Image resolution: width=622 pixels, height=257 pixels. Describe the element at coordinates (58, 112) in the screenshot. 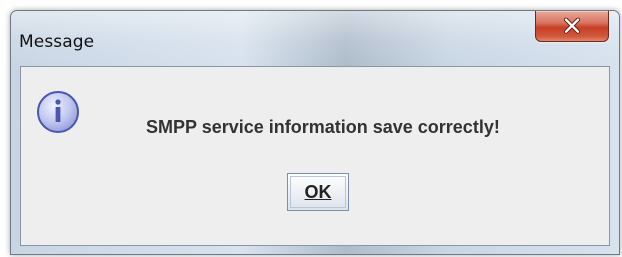

I see `info-icon` at that location.